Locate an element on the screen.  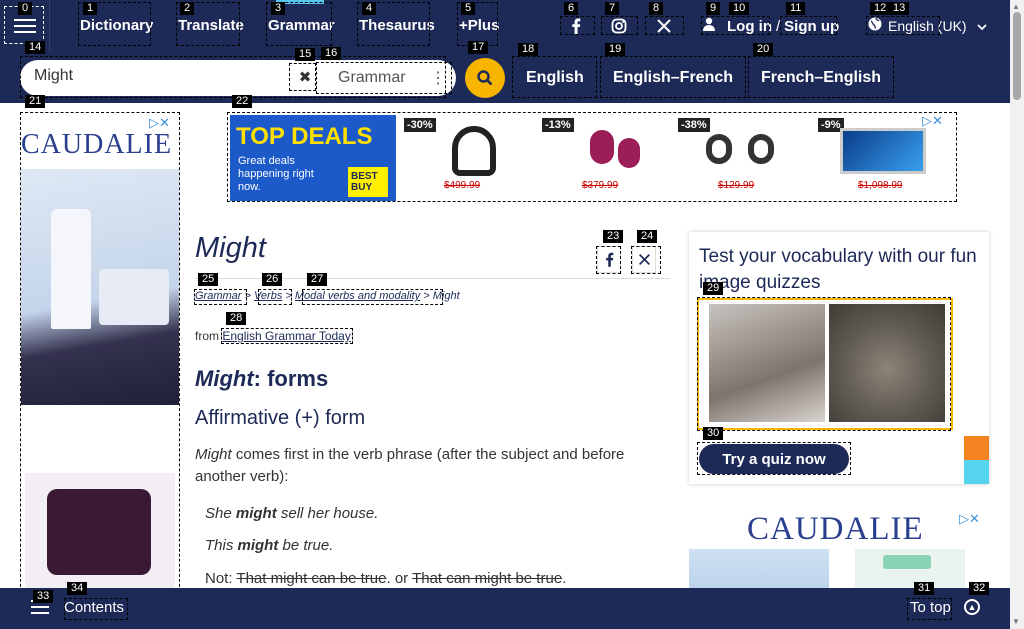
product-headphones: -30% $499.99 is located at coordinates (464, 158).